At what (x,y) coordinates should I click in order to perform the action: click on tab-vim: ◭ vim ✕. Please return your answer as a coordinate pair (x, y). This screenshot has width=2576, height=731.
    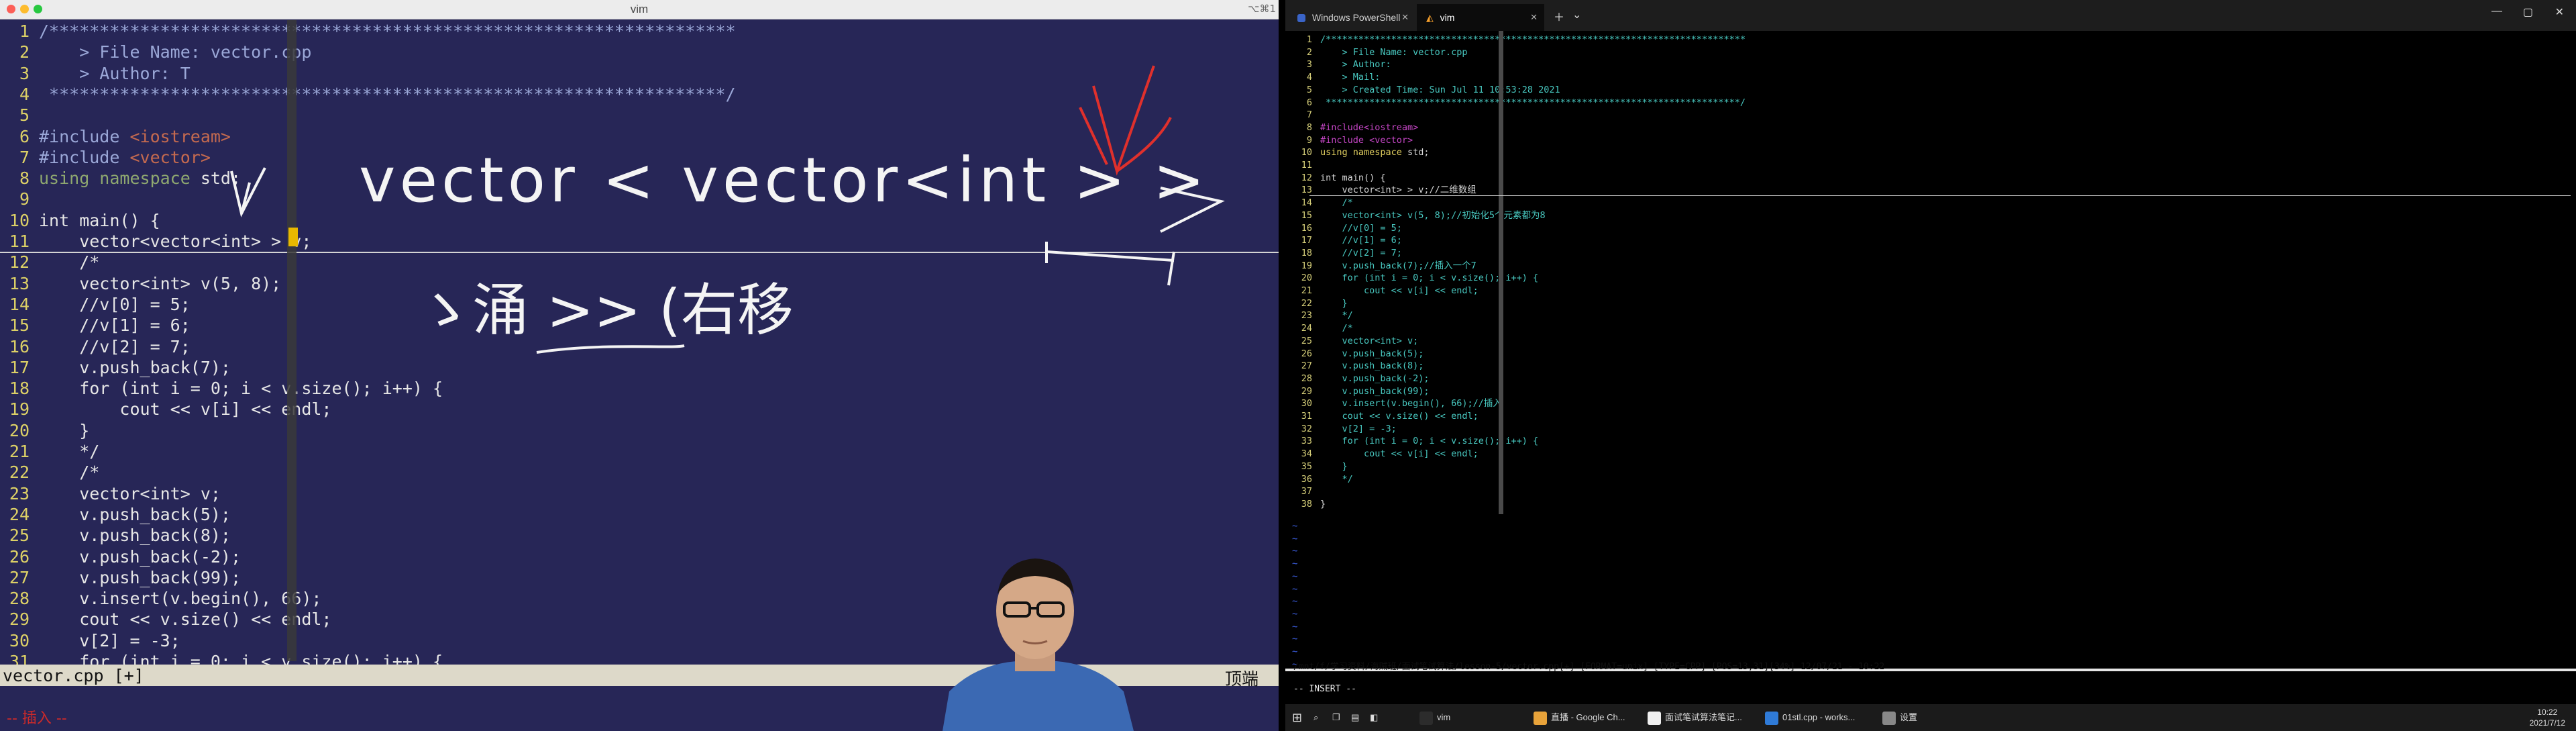
    Looking at the image, I should click on (1480, 17).